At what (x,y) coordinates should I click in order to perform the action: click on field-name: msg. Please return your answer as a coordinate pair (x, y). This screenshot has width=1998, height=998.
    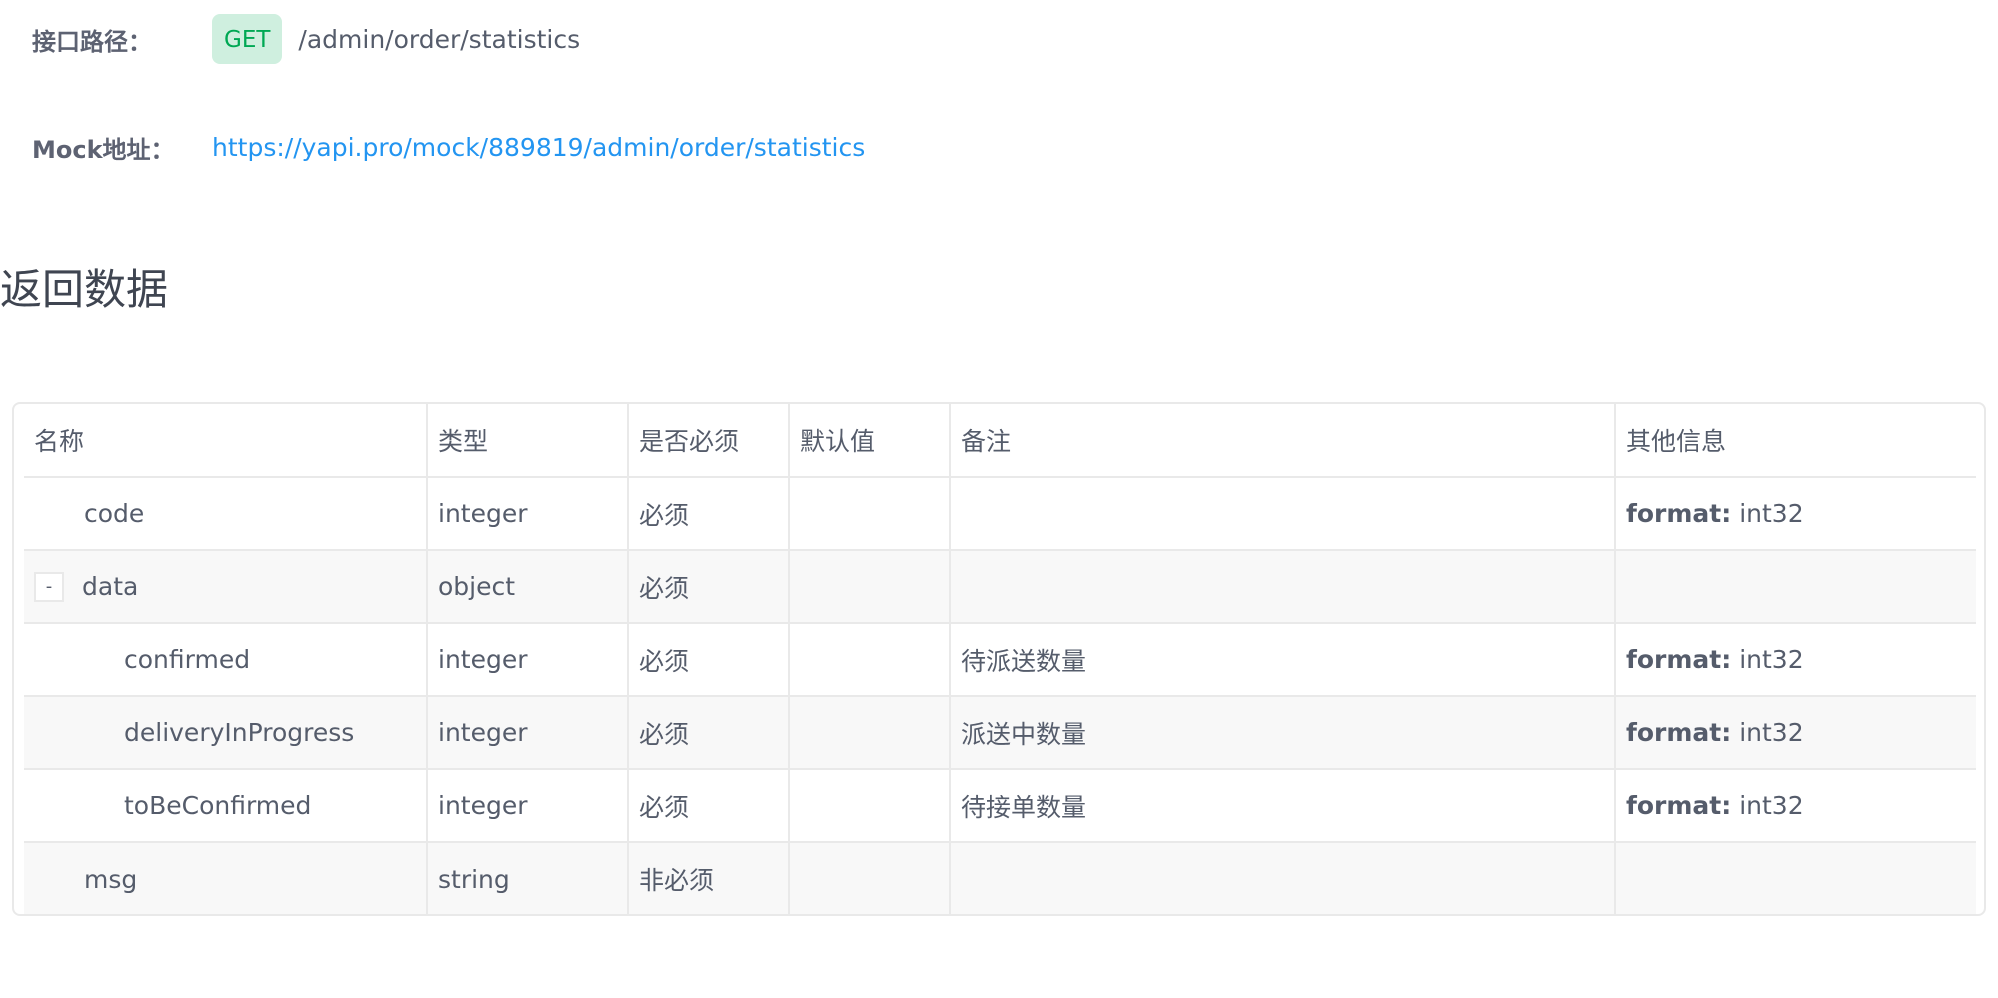
    Looking at the image, I should click on (111, 879).